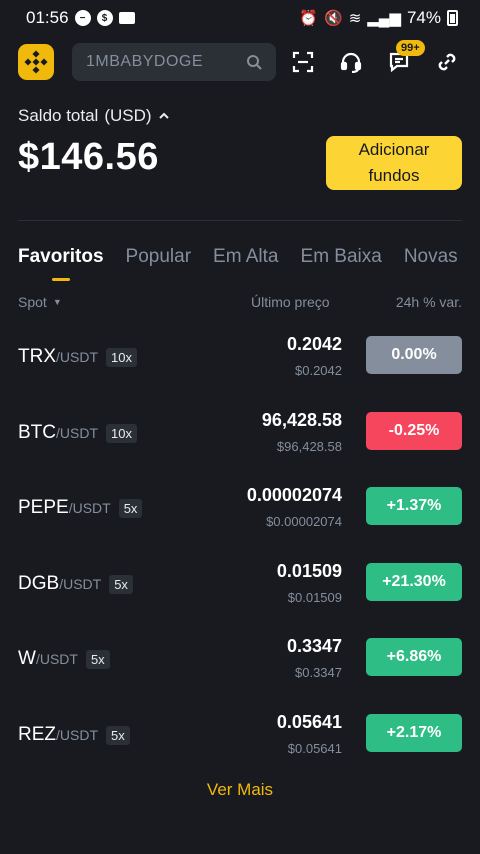 The width and height of the screenshot is (480, 854). I want to click on last-price-header: Último preço, so click(290, 302).